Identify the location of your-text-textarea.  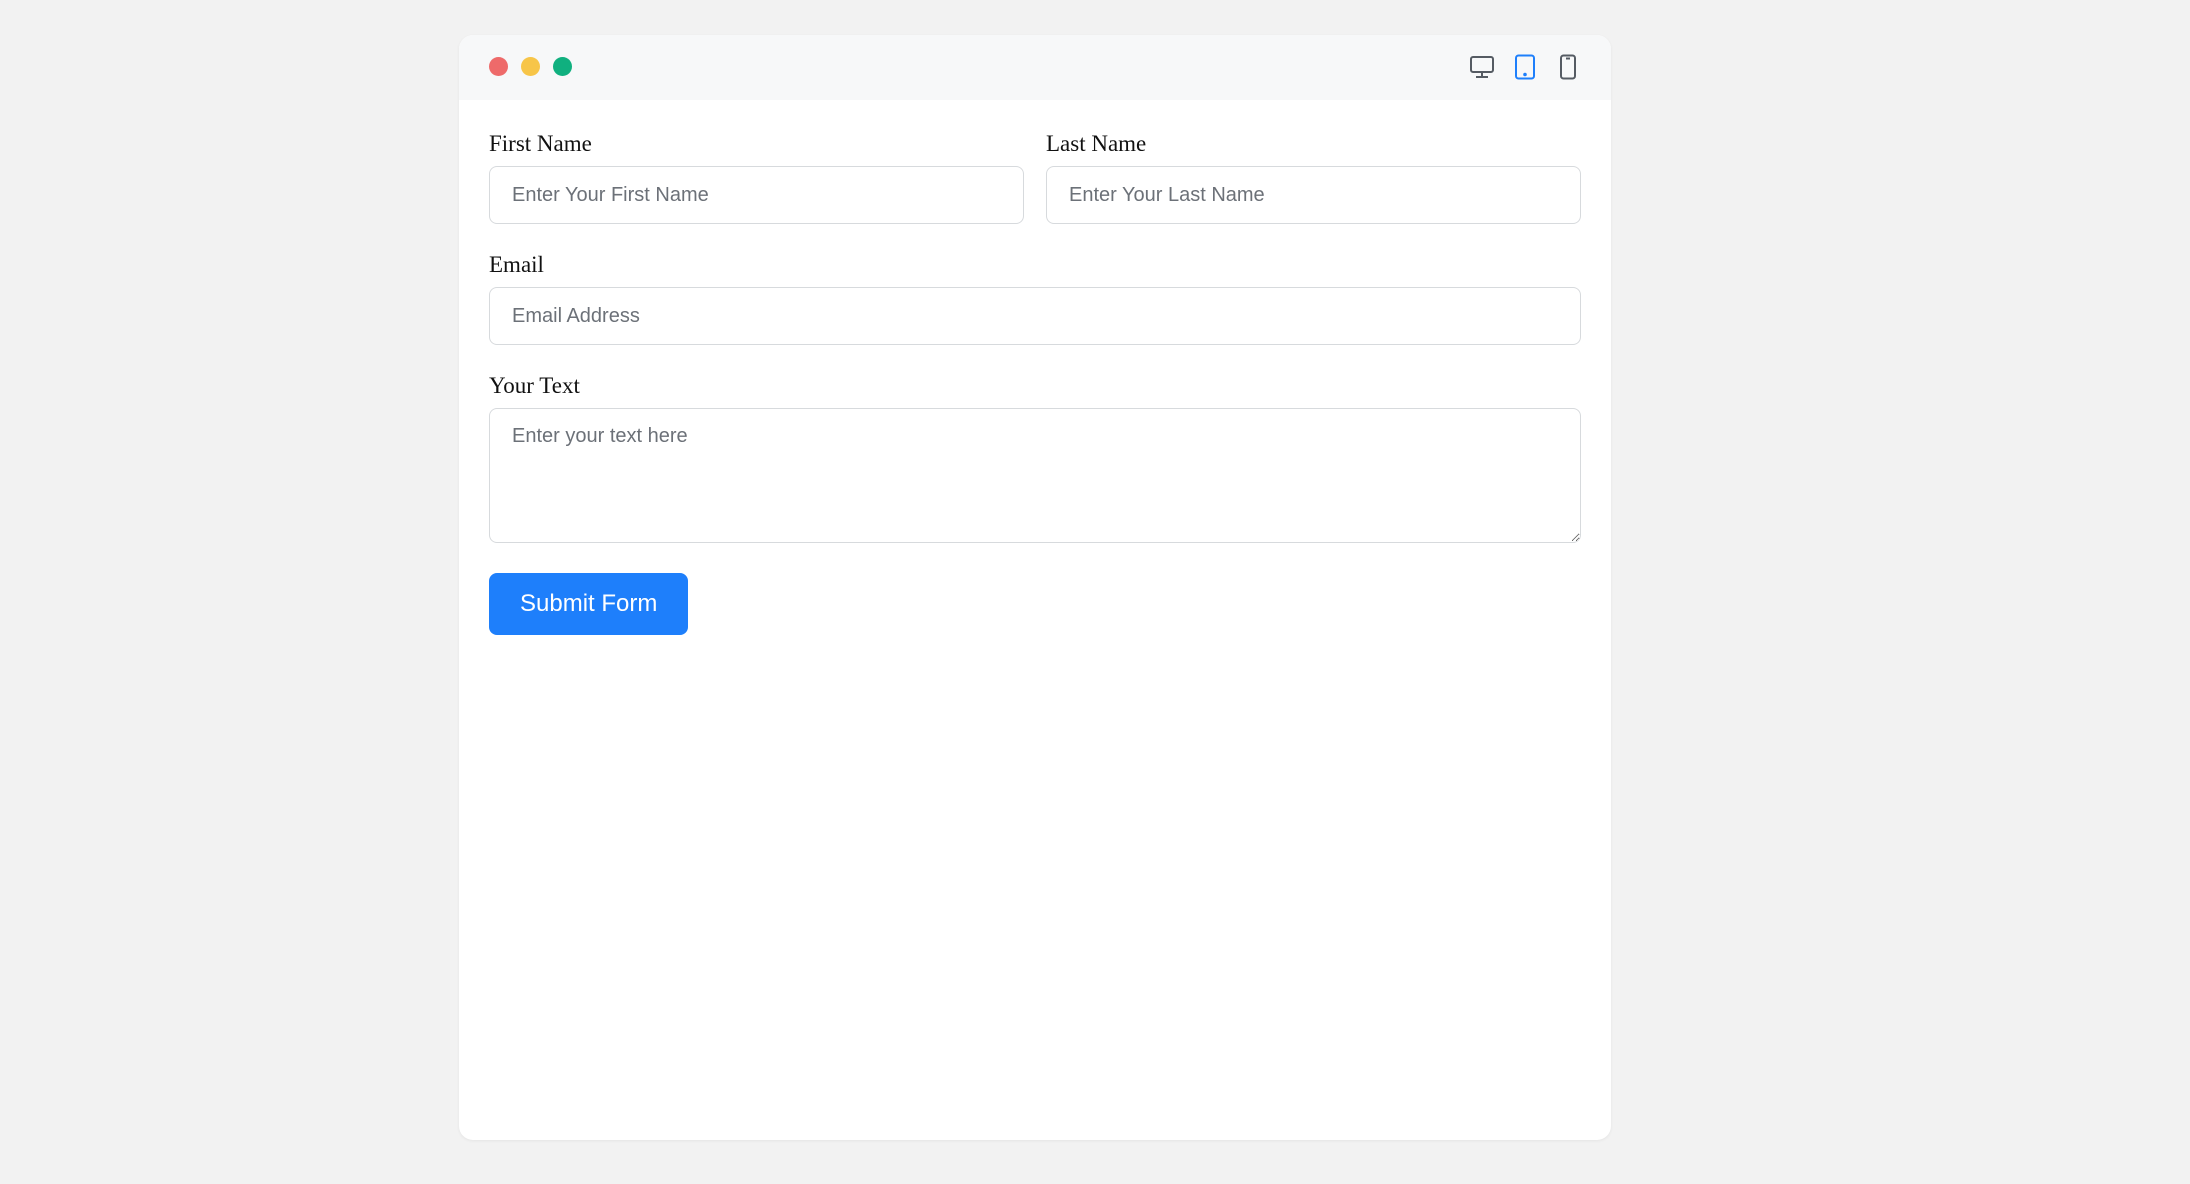
(1035, 475).